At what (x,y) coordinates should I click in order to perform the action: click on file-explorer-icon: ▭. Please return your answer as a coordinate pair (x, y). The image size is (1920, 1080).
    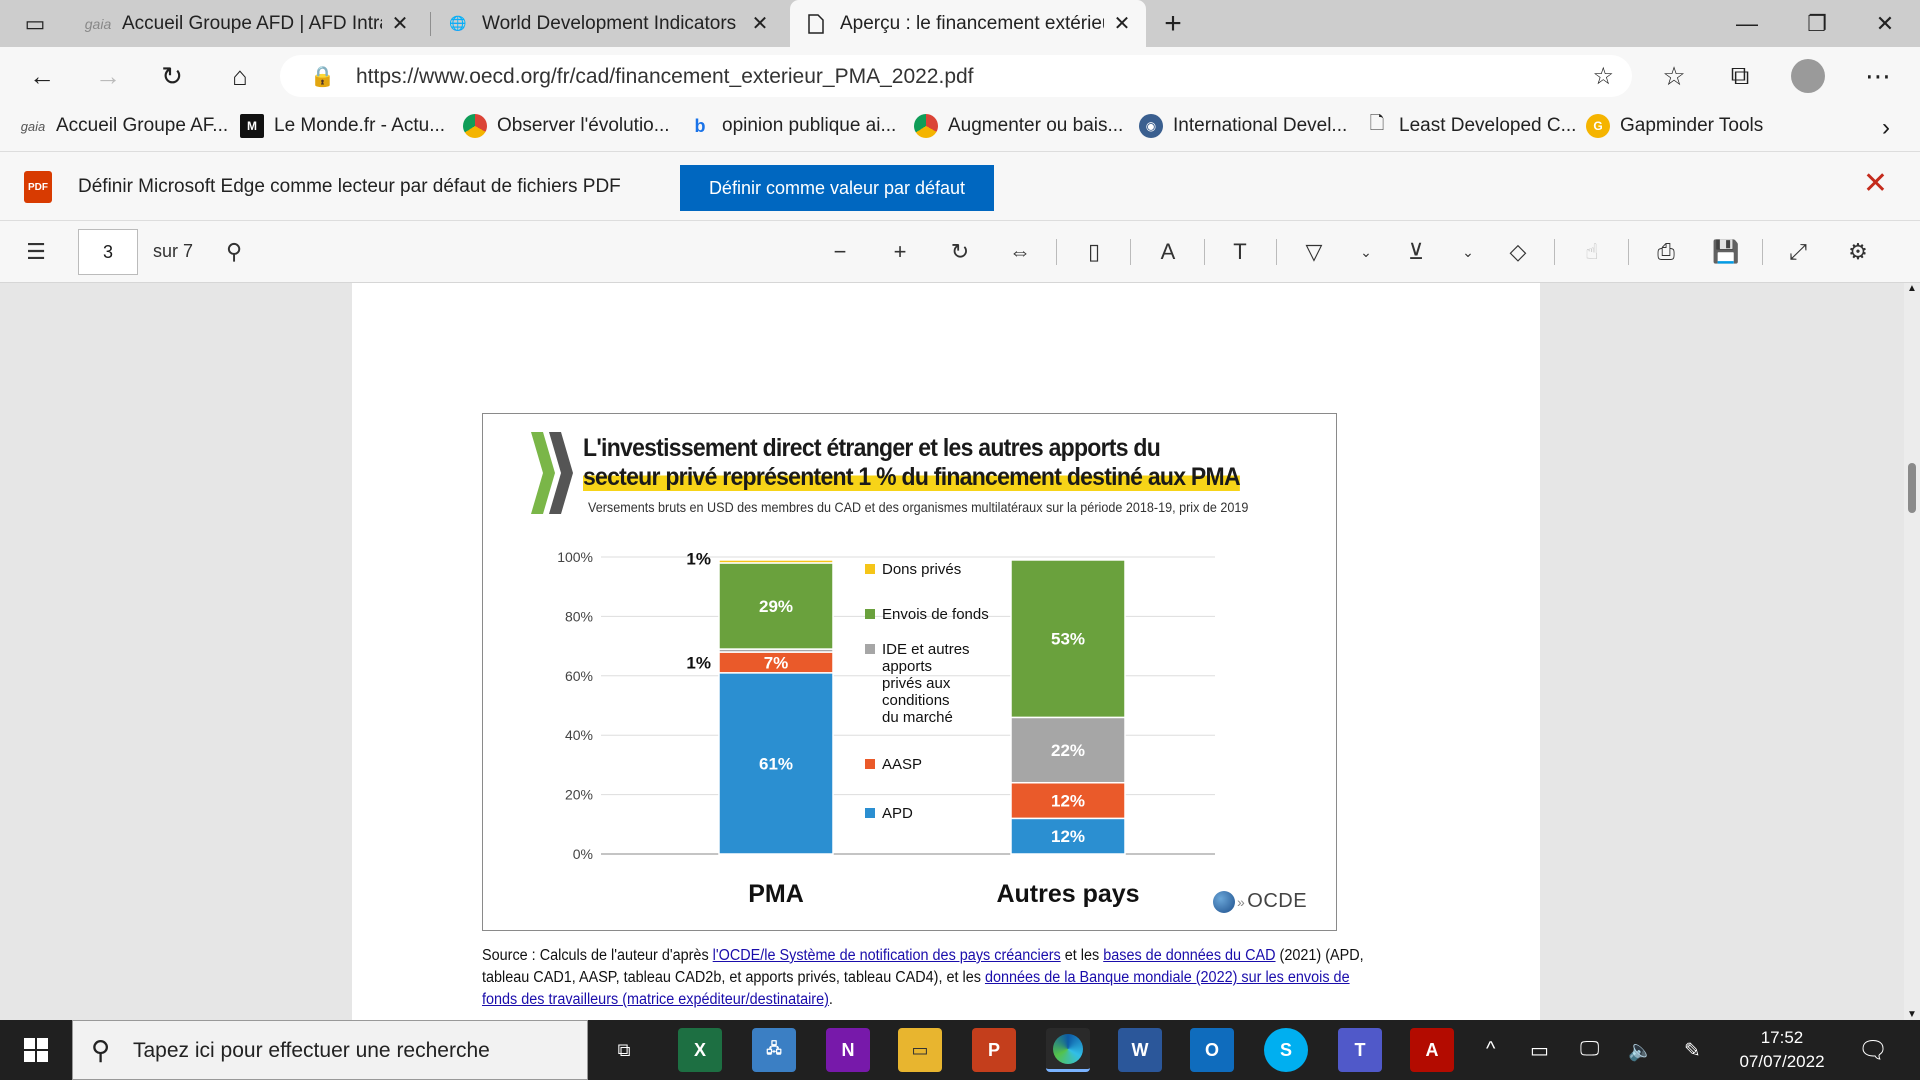
    Looking at the image, I should click on (920, 1050).